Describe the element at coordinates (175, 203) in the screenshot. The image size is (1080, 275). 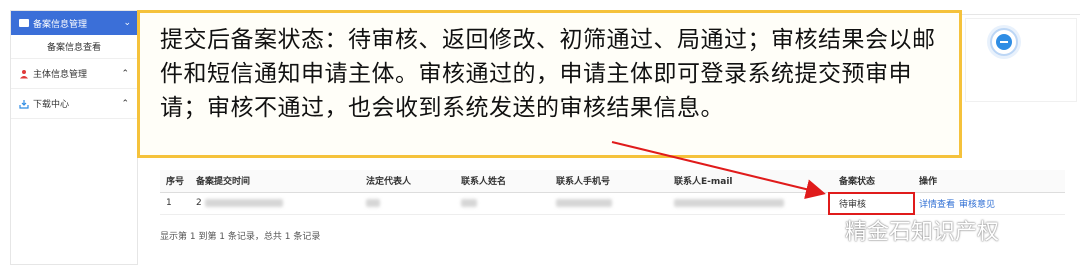
I see `row-index: 1` at that location.